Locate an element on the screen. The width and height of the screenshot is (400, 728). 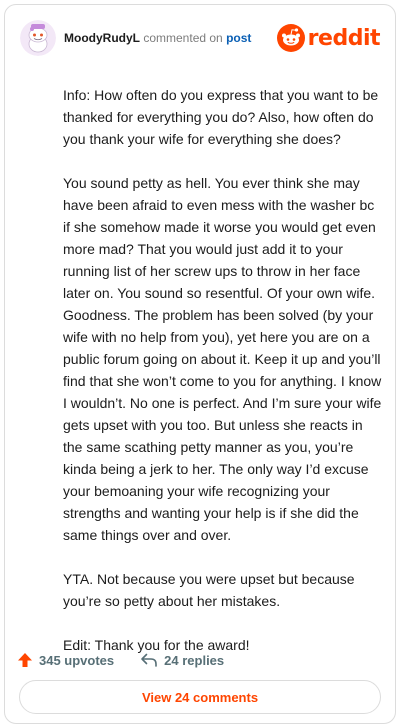
reply-count: 24 replies is located at coordinates (194, 660).